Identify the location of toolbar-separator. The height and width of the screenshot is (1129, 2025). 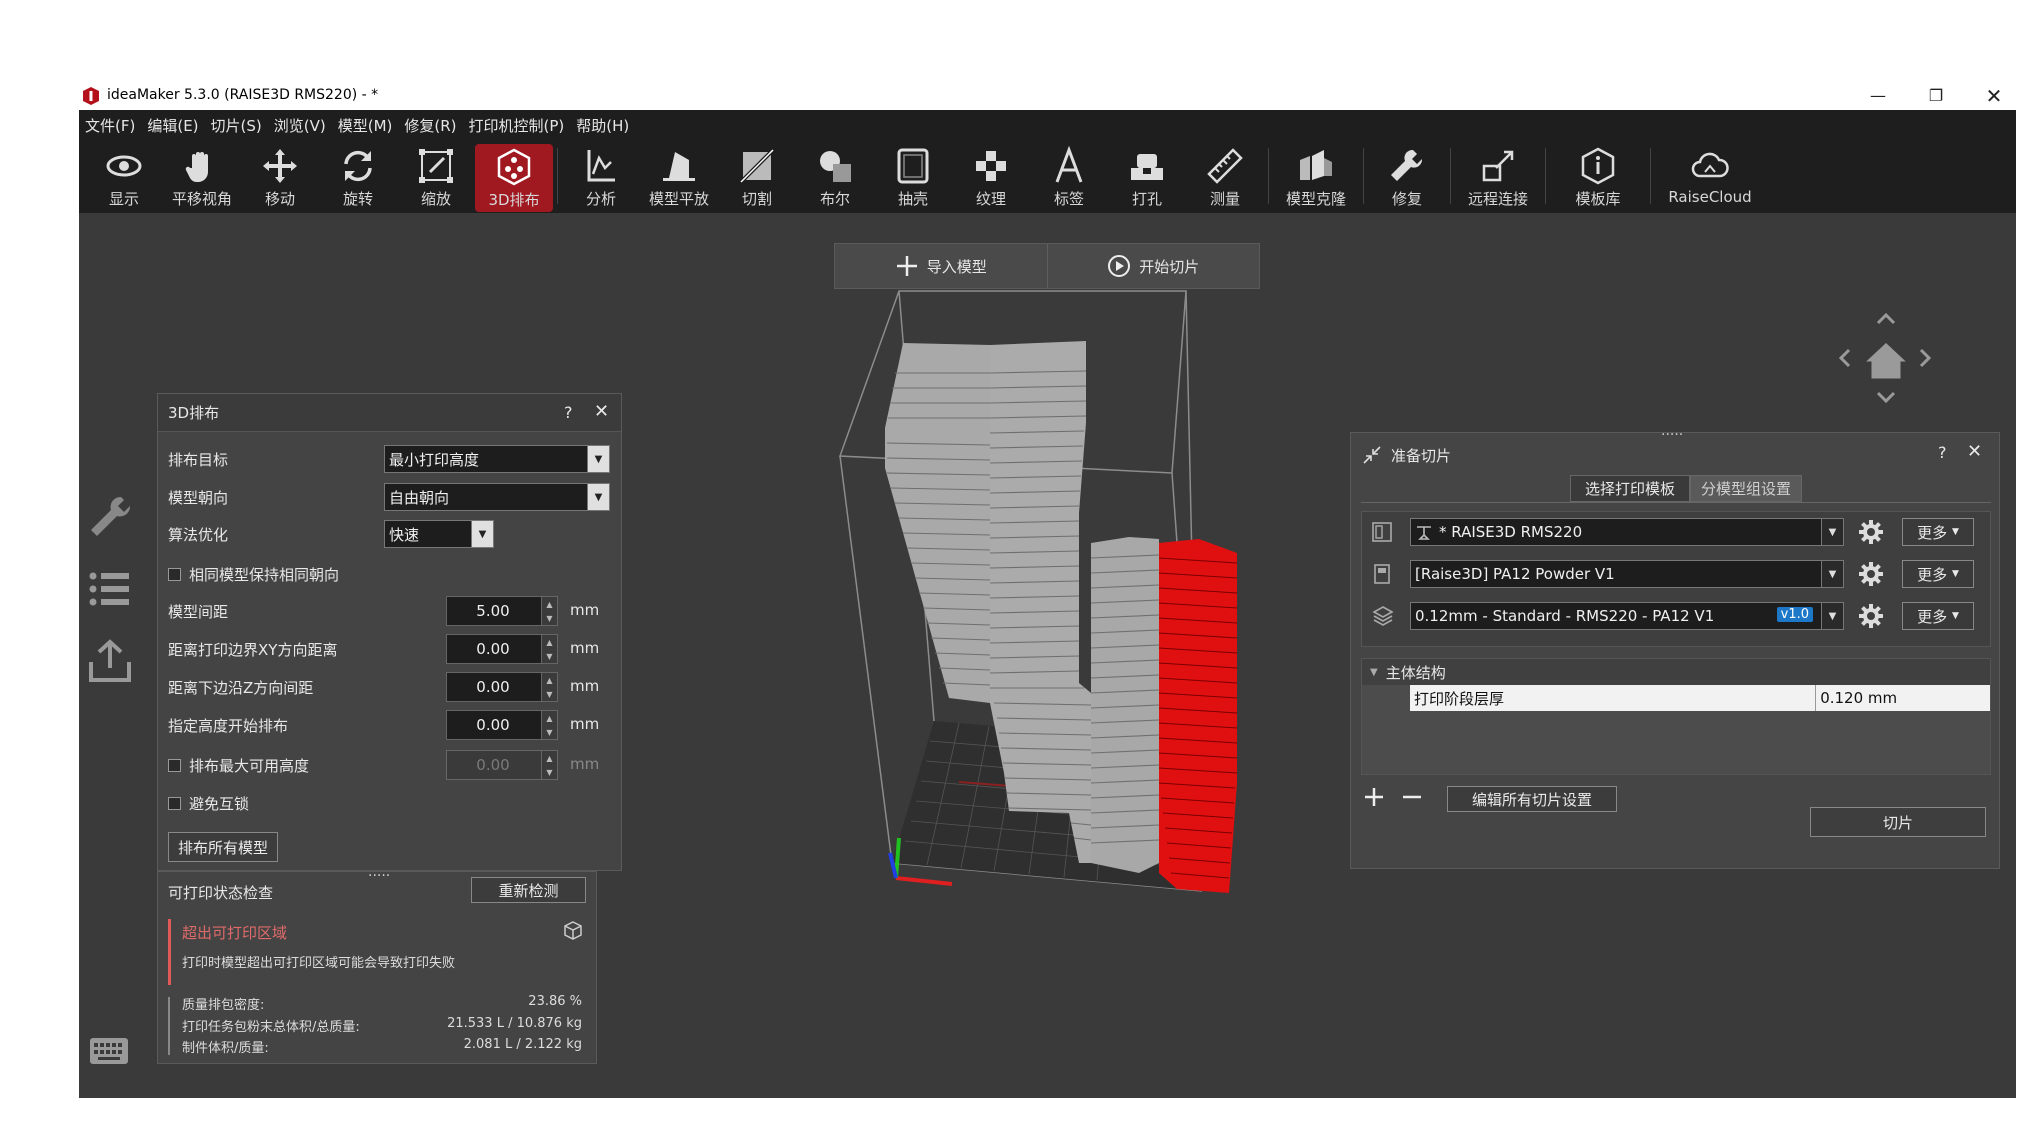
(1450, 176).